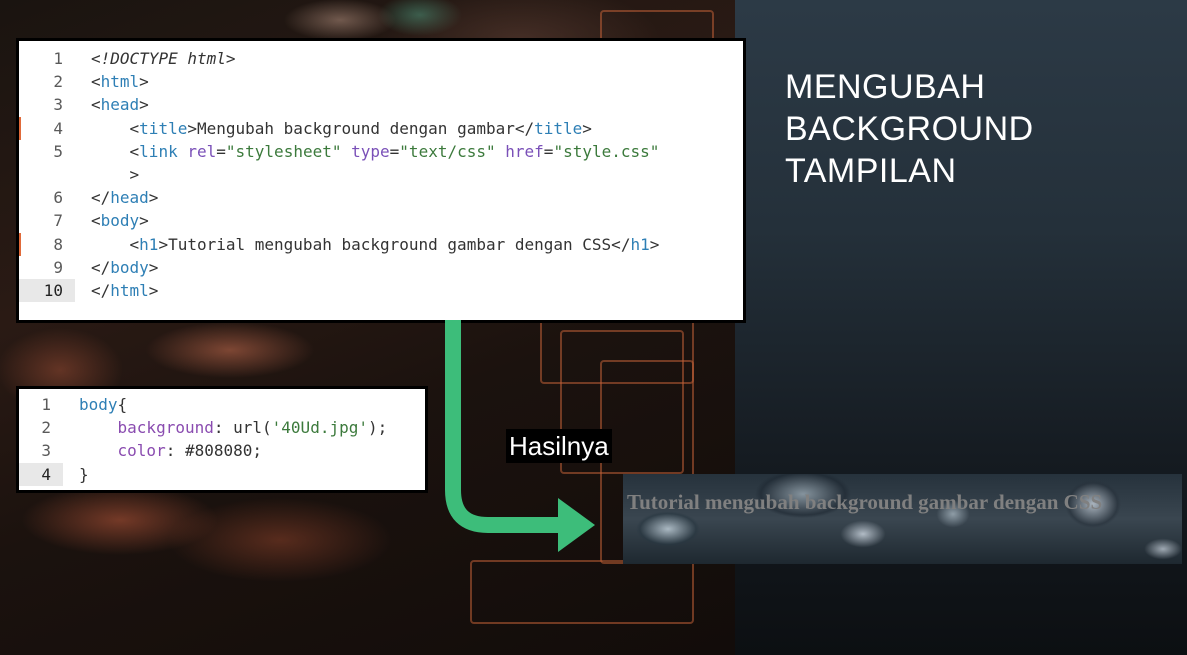 This screenshot has height=655, width=1187. I want to click on code-text: >, so click(107, 174).